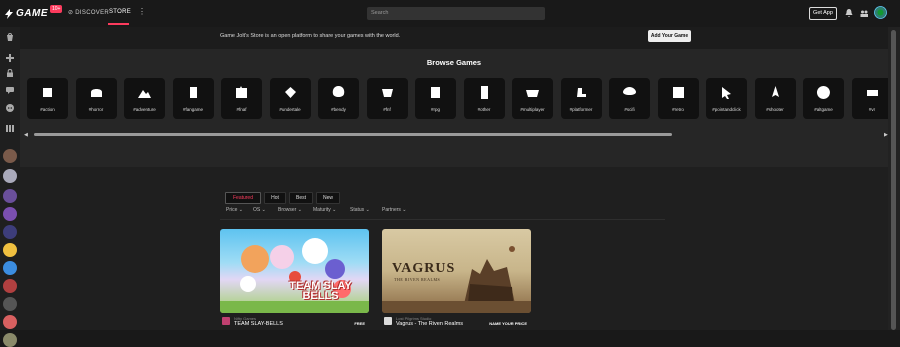 The width and height of the screenshot is (900, 347). What do you see at coordinates (328, 198) in the screenshot?
I see `tab-new: New` at bounding box center [328, 198].